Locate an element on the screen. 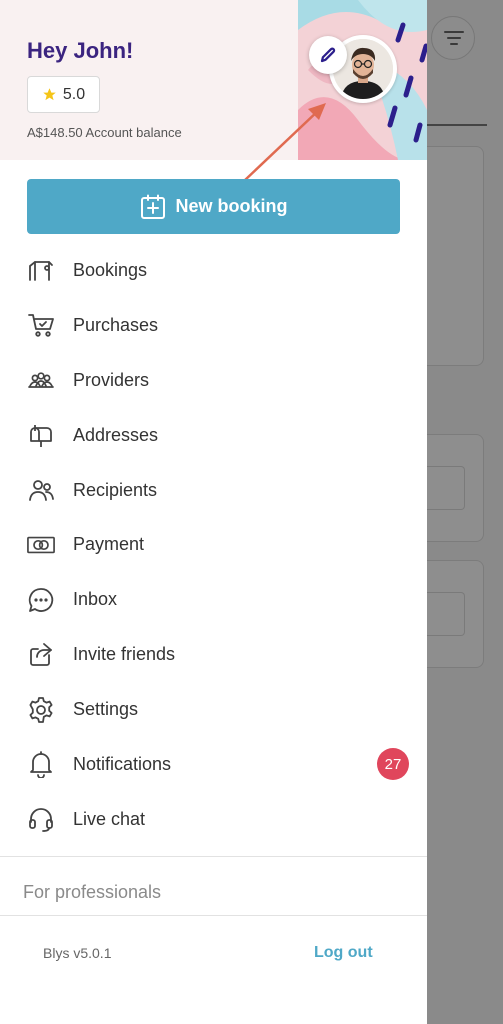  menu-item-inbox: Inbox is located at coordinates (213, 599).